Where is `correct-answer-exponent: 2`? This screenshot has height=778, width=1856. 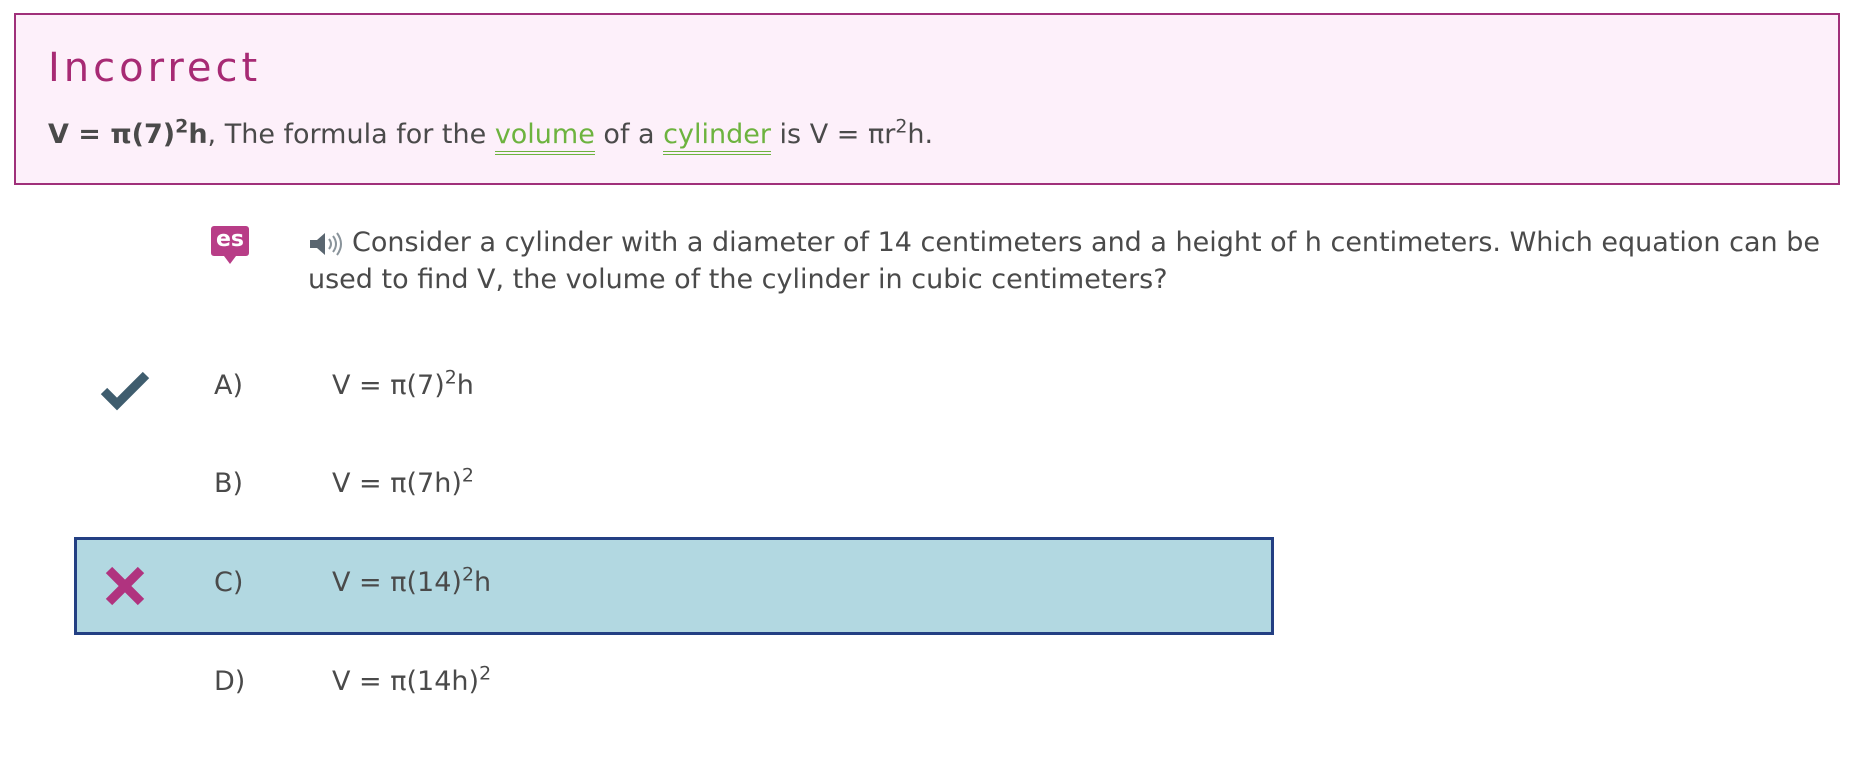
correct-answer-exponent: 2 is located at coordinates (182, 126).